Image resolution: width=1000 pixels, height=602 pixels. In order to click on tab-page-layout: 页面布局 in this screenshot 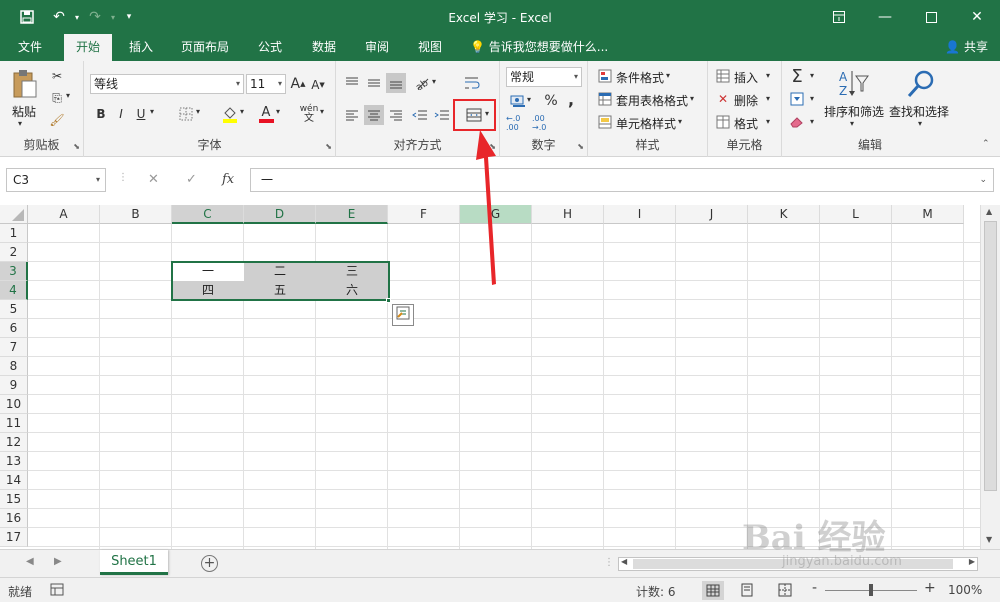, I will do `click(205, 47)`.